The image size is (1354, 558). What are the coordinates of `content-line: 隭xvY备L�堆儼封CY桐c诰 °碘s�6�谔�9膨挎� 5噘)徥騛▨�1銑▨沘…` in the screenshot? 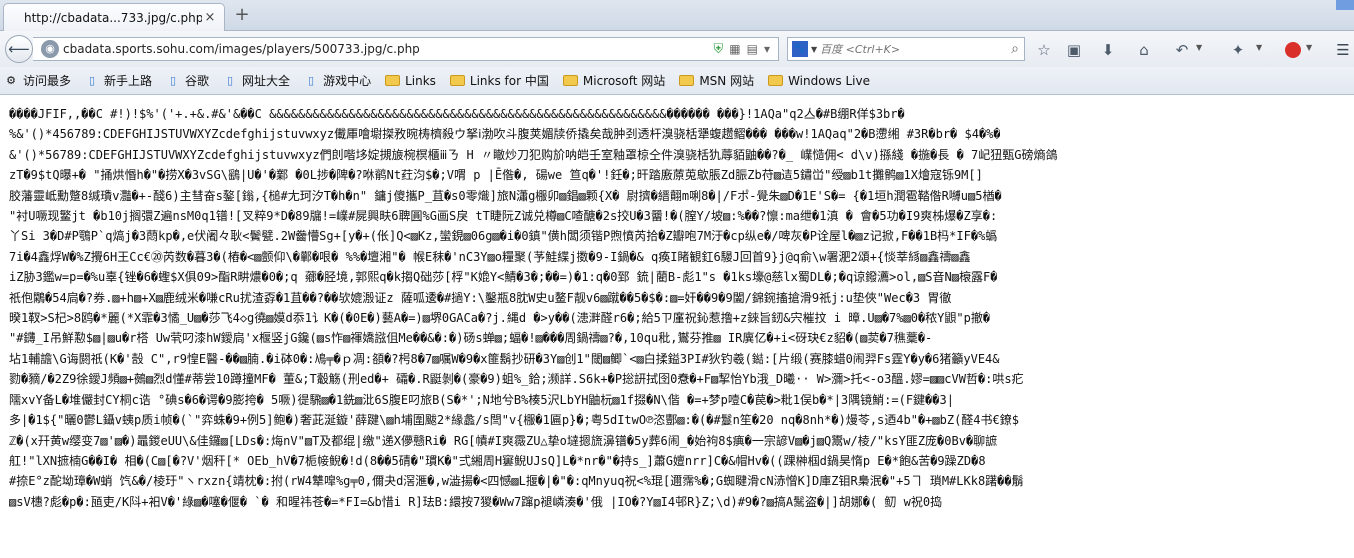 It's located at (481, 399).